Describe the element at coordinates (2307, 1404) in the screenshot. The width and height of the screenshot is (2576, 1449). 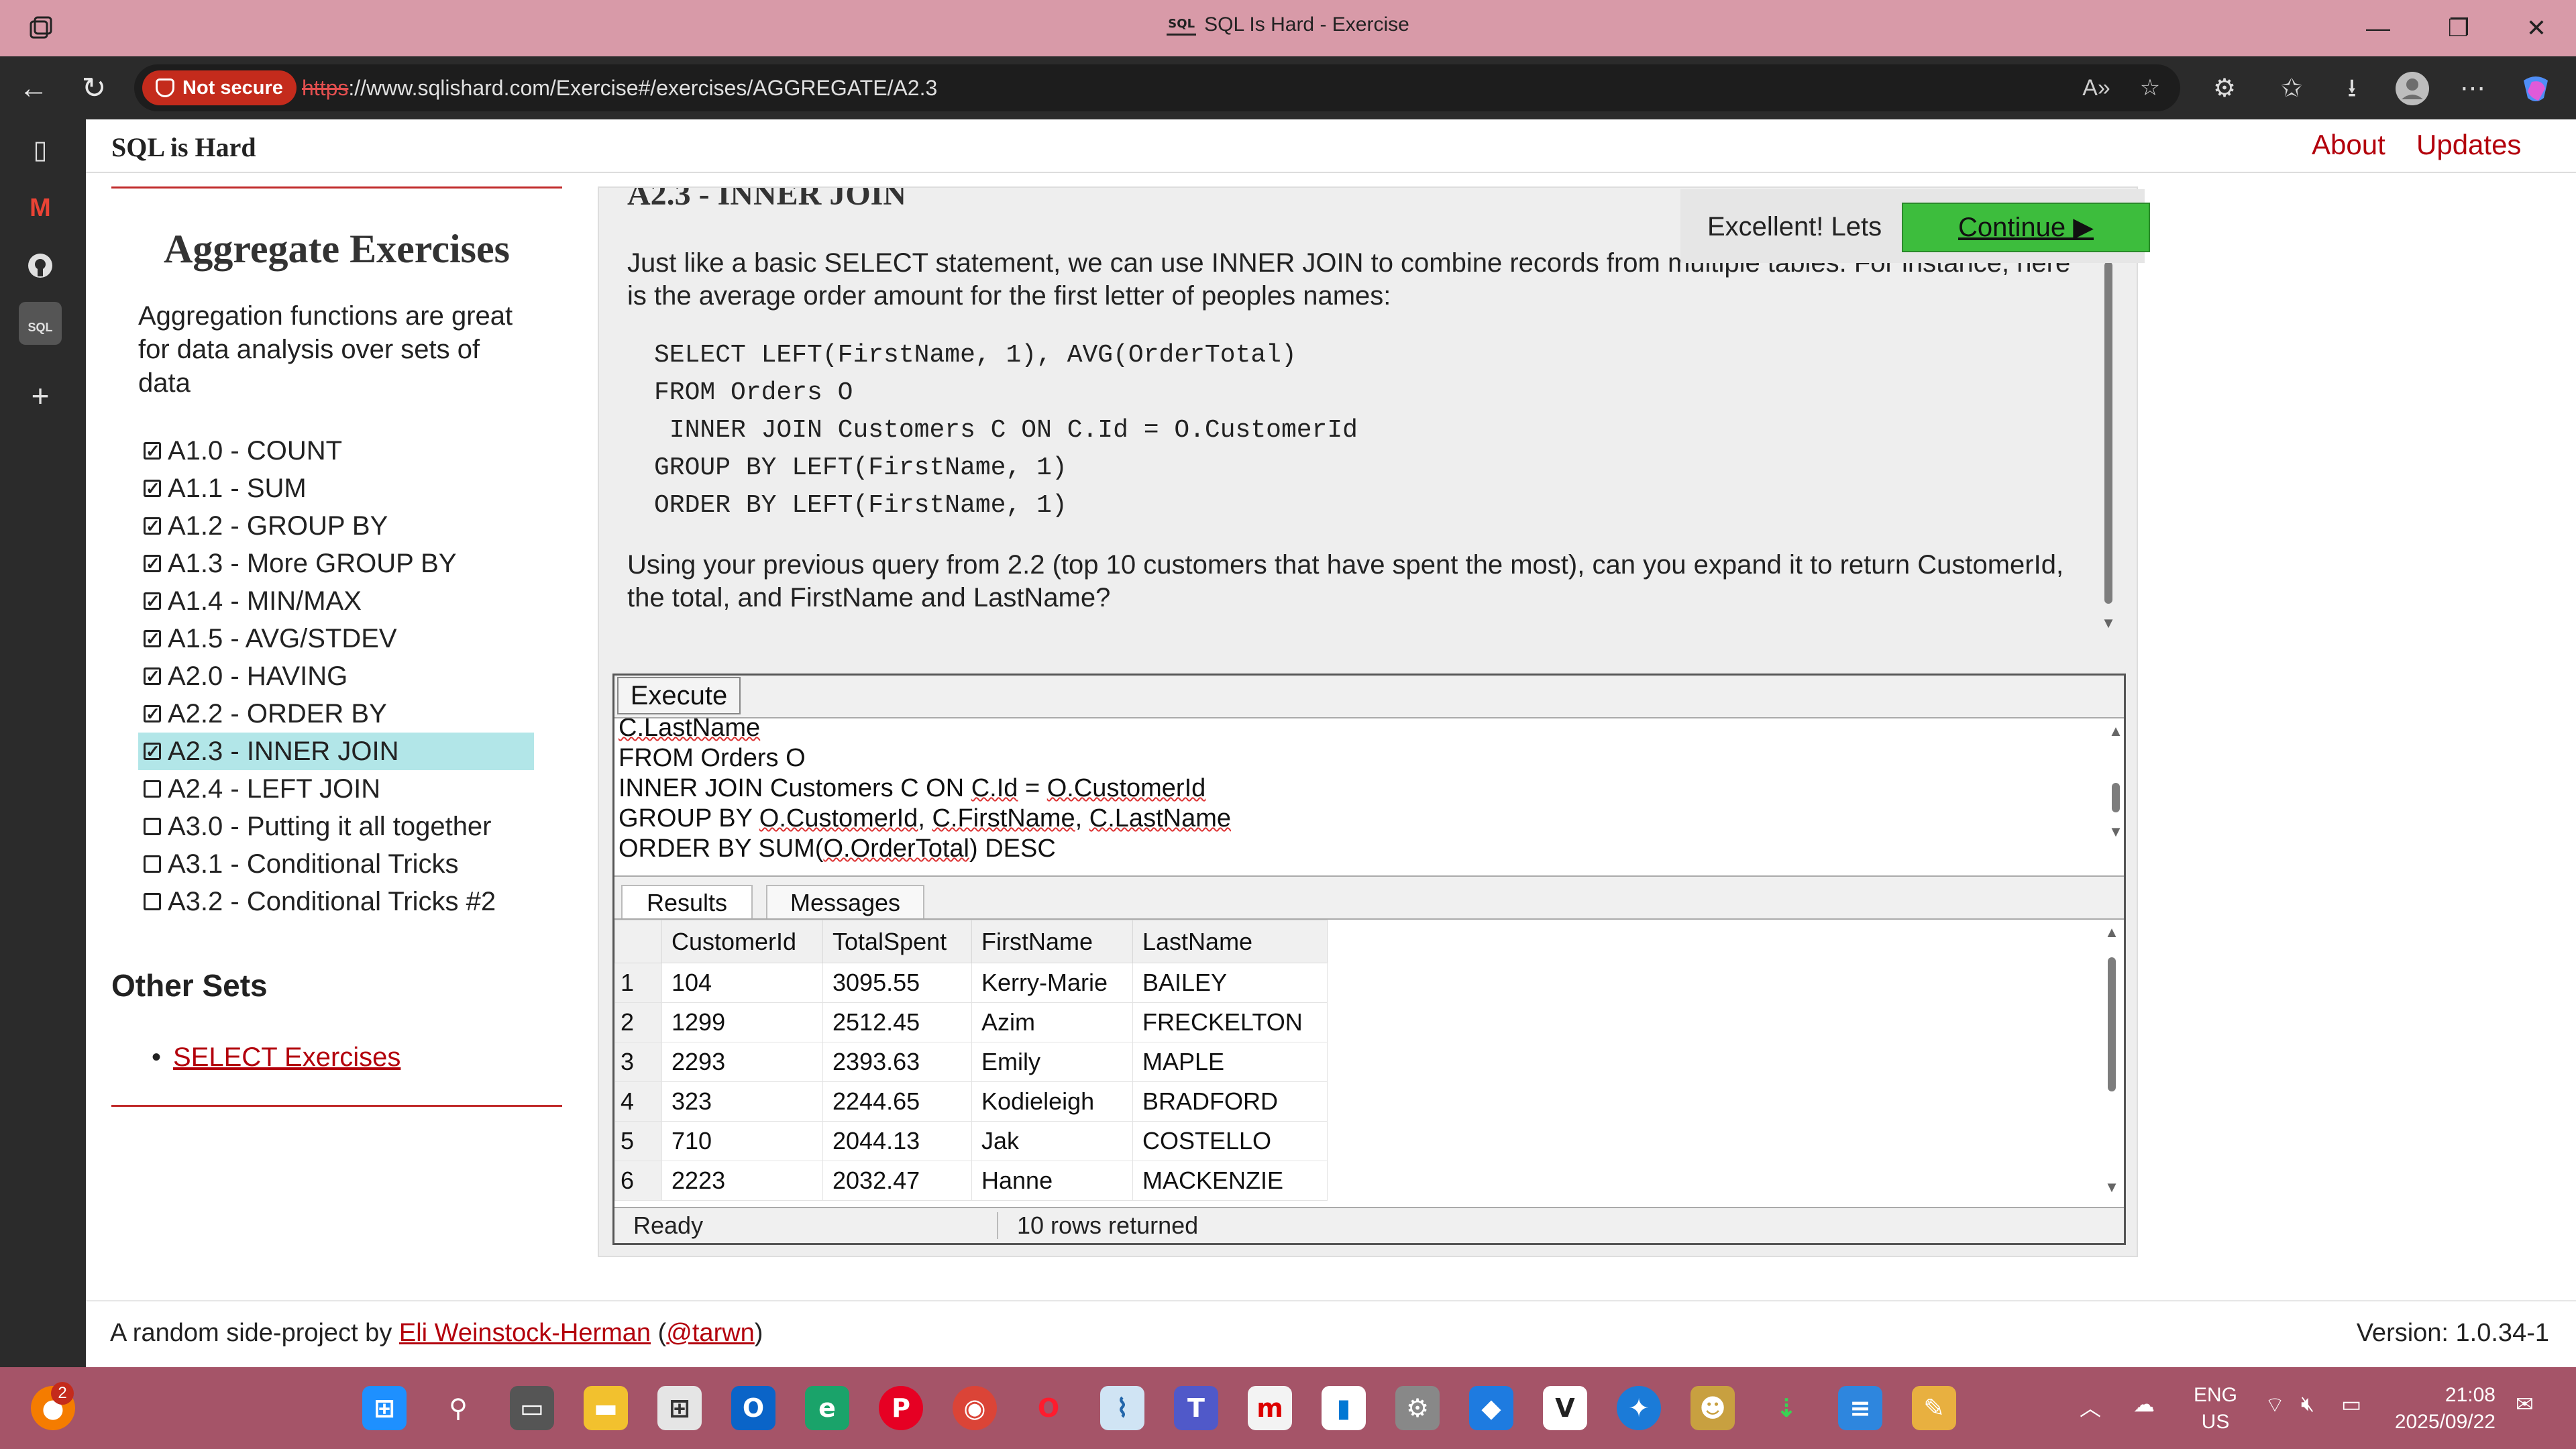
I see `volume-muted-icon: 🔇︎` at that location.